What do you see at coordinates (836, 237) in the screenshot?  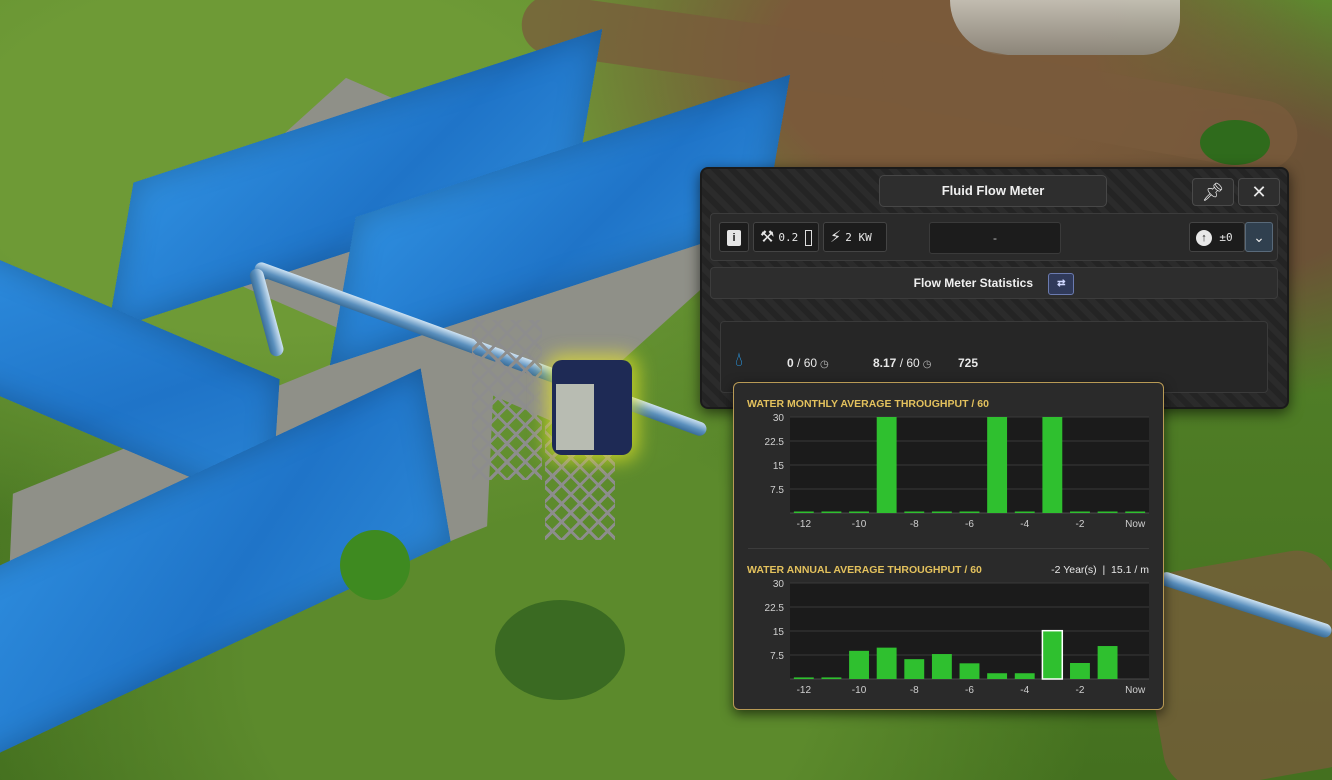 I see `lightning-icon: ⚡︎` at bounding box center [836, 237].